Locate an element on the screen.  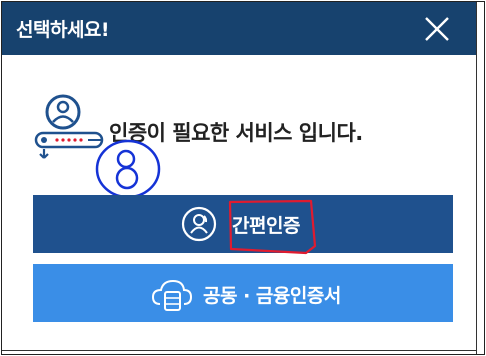
dialog-bottom-border is located at coordinates (239, 350).